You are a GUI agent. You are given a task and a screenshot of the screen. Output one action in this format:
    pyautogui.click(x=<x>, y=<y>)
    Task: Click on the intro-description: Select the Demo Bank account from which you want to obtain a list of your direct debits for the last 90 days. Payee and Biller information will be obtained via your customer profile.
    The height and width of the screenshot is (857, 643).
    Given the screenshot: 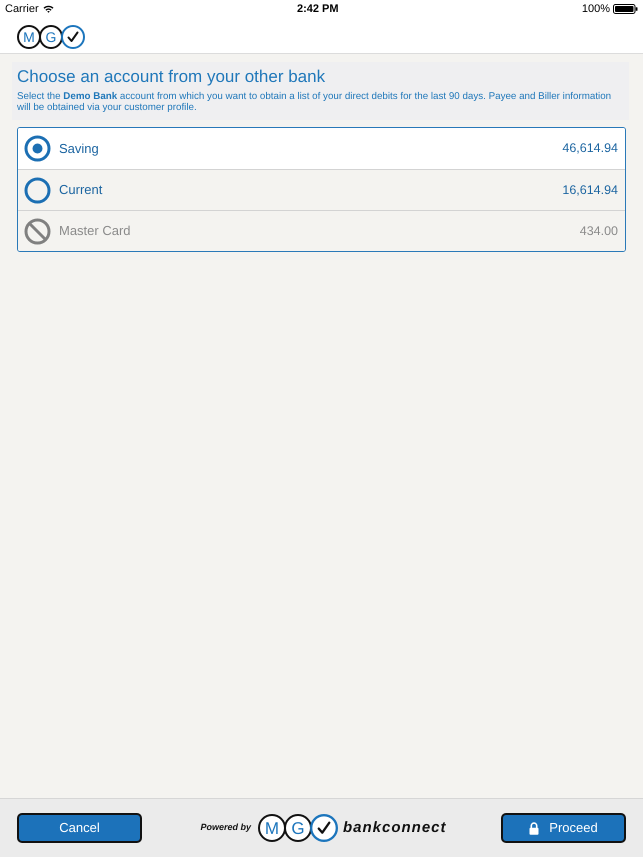 What is the action you would take?
    pyautogui.click(x=314, y=102)
    